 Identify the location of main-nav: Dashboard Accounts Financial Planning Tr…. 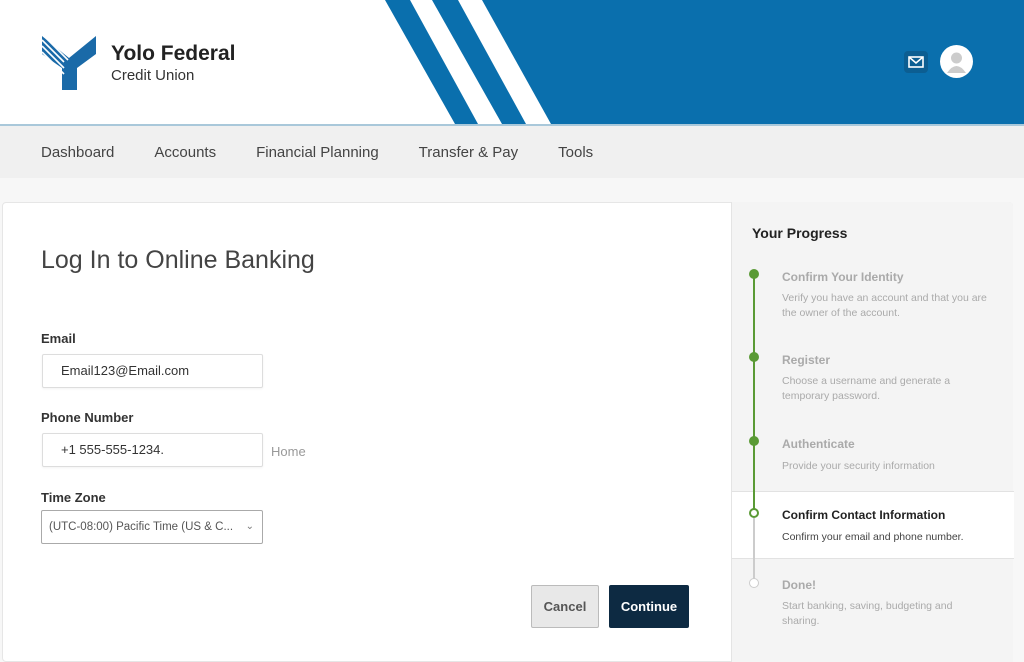
(512, 151).